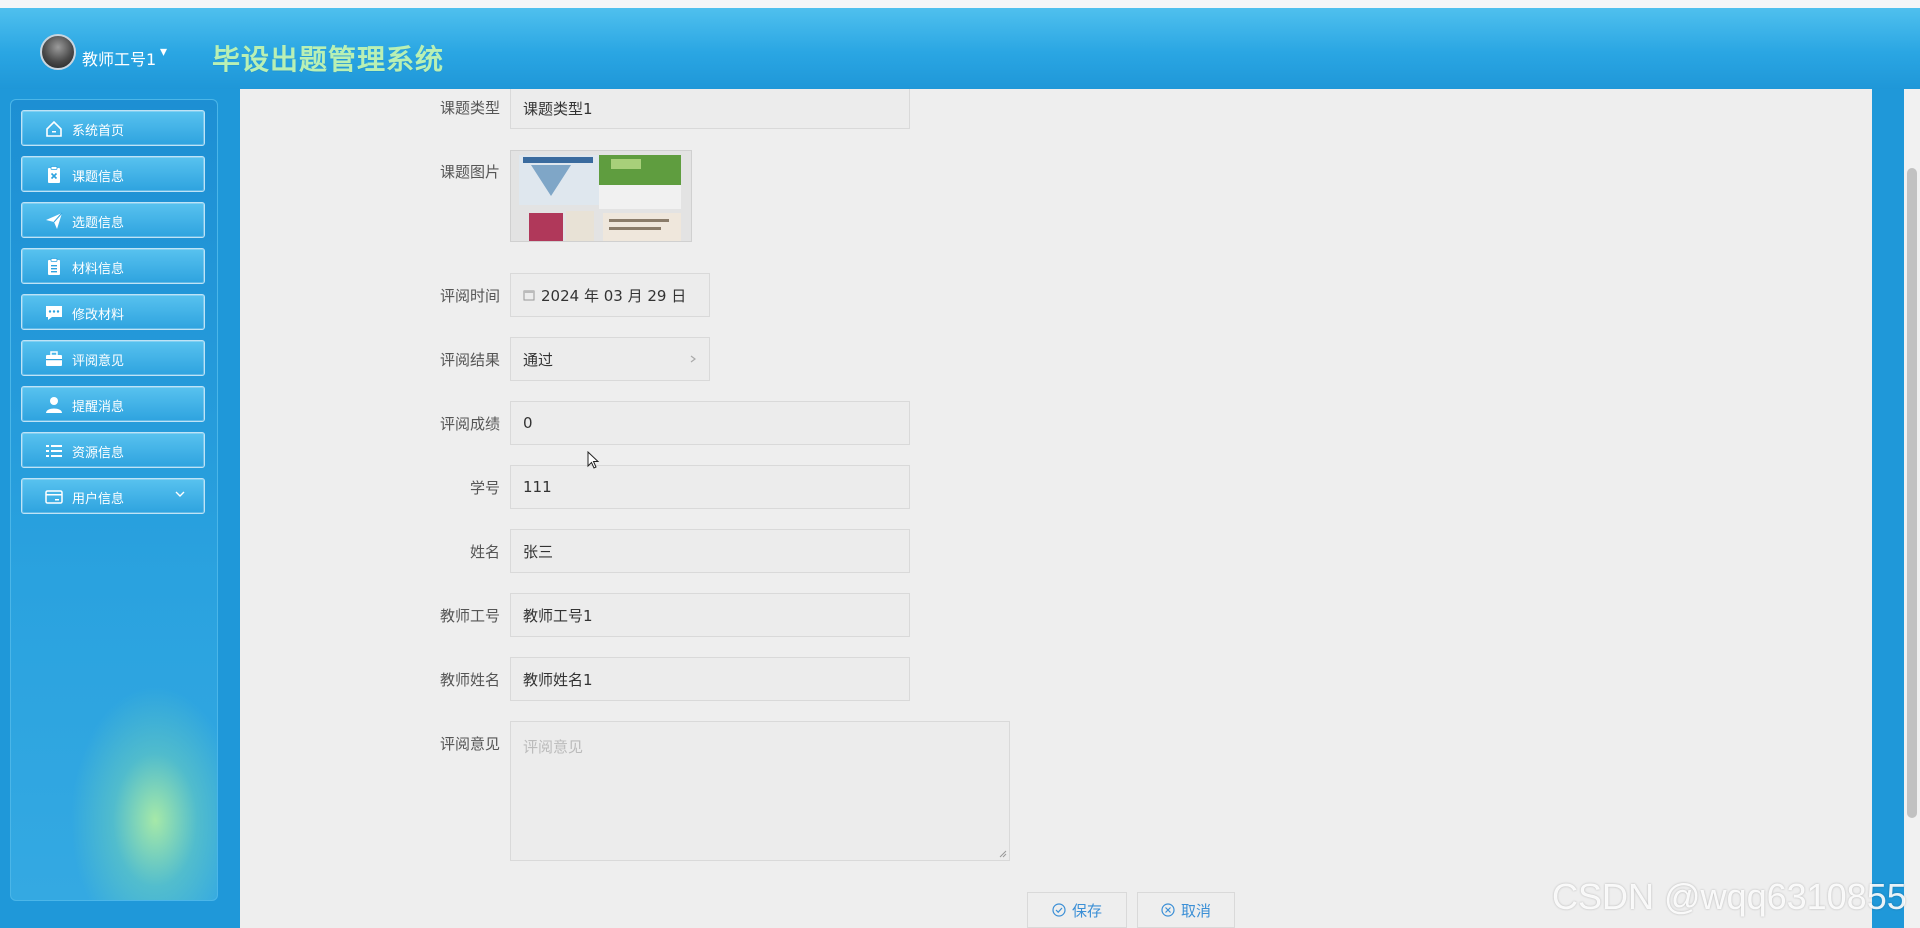  Describe the element at coordinates (98, 407) in the screenshot. I see `sidebar-item-label: 提醒消息` at that location.